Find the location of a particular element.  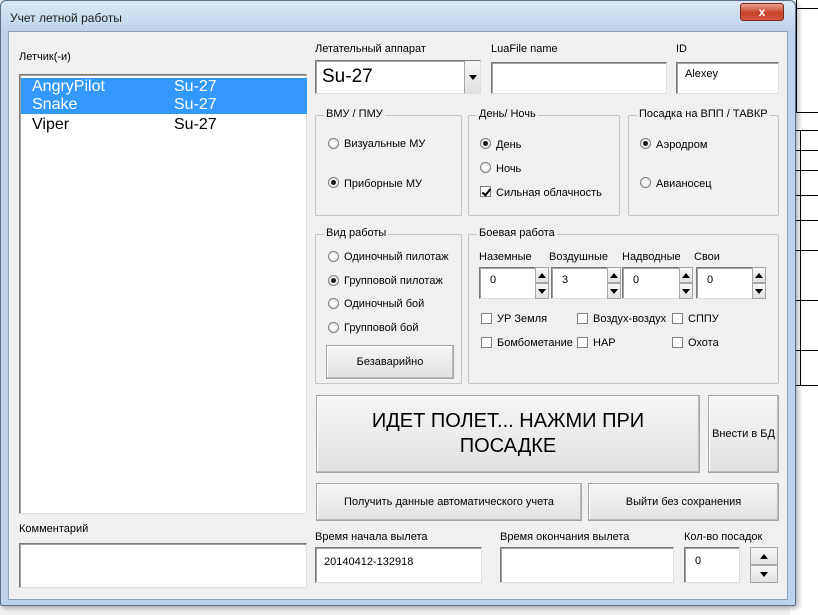

close-icon: x is located at coordinates (762, 12).